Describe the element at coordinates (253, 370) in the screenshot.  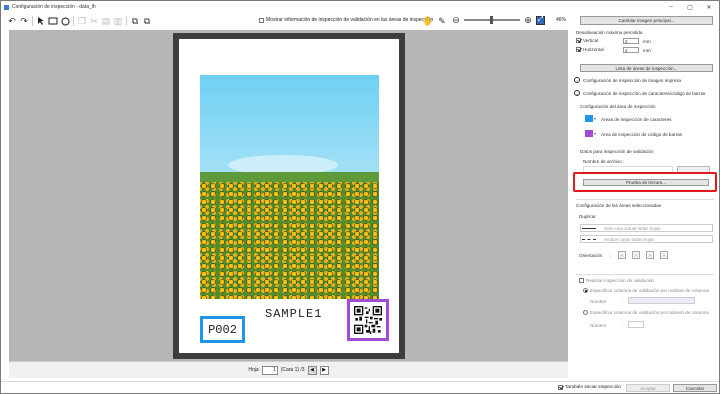
I see `sheet-label: Hoja` at that location.